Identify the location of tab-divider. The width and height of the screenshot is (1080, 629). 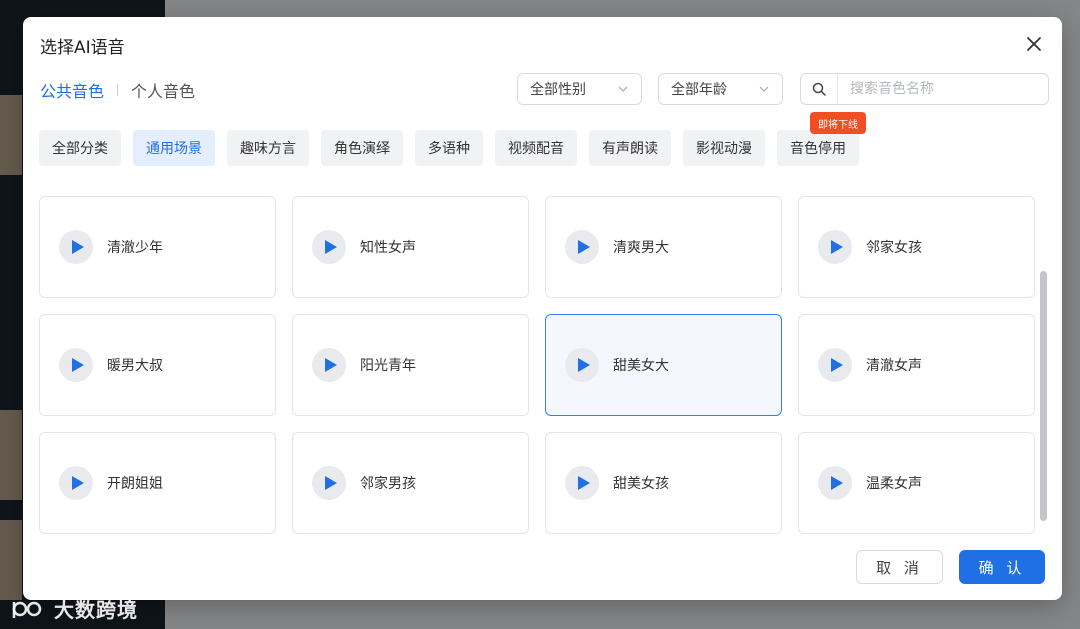
(118, 90).